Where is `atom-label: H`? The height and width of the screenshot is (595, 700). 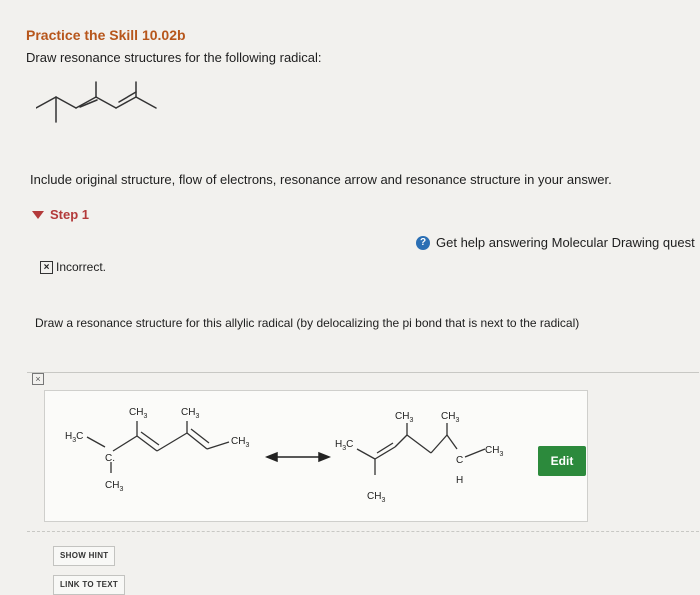
atom-label: H is located at coordinates (459, 480).